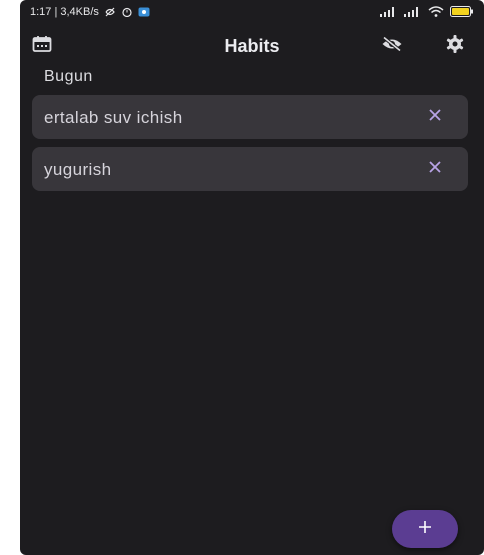  I want to click on settings-button, so click(455, 46).